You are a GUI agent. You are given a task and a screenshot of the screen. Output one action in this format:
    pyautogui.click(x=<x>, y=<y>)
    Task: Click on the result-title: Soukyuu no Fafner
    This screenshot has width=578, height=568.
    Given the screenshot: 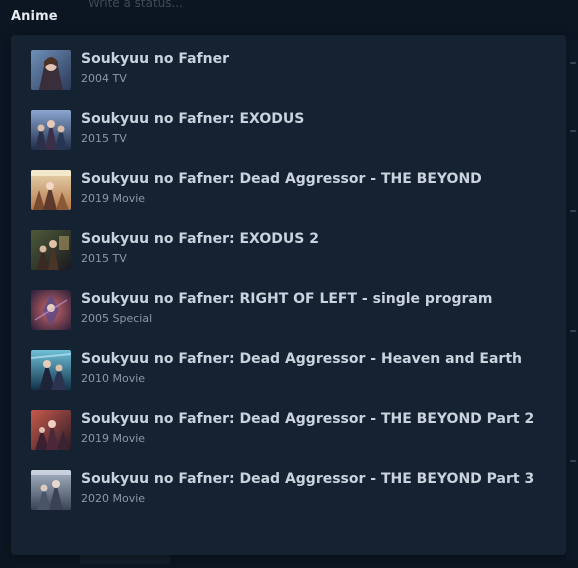 What is the action you would take?
    pyautogui.click(x=155, y=59)
    